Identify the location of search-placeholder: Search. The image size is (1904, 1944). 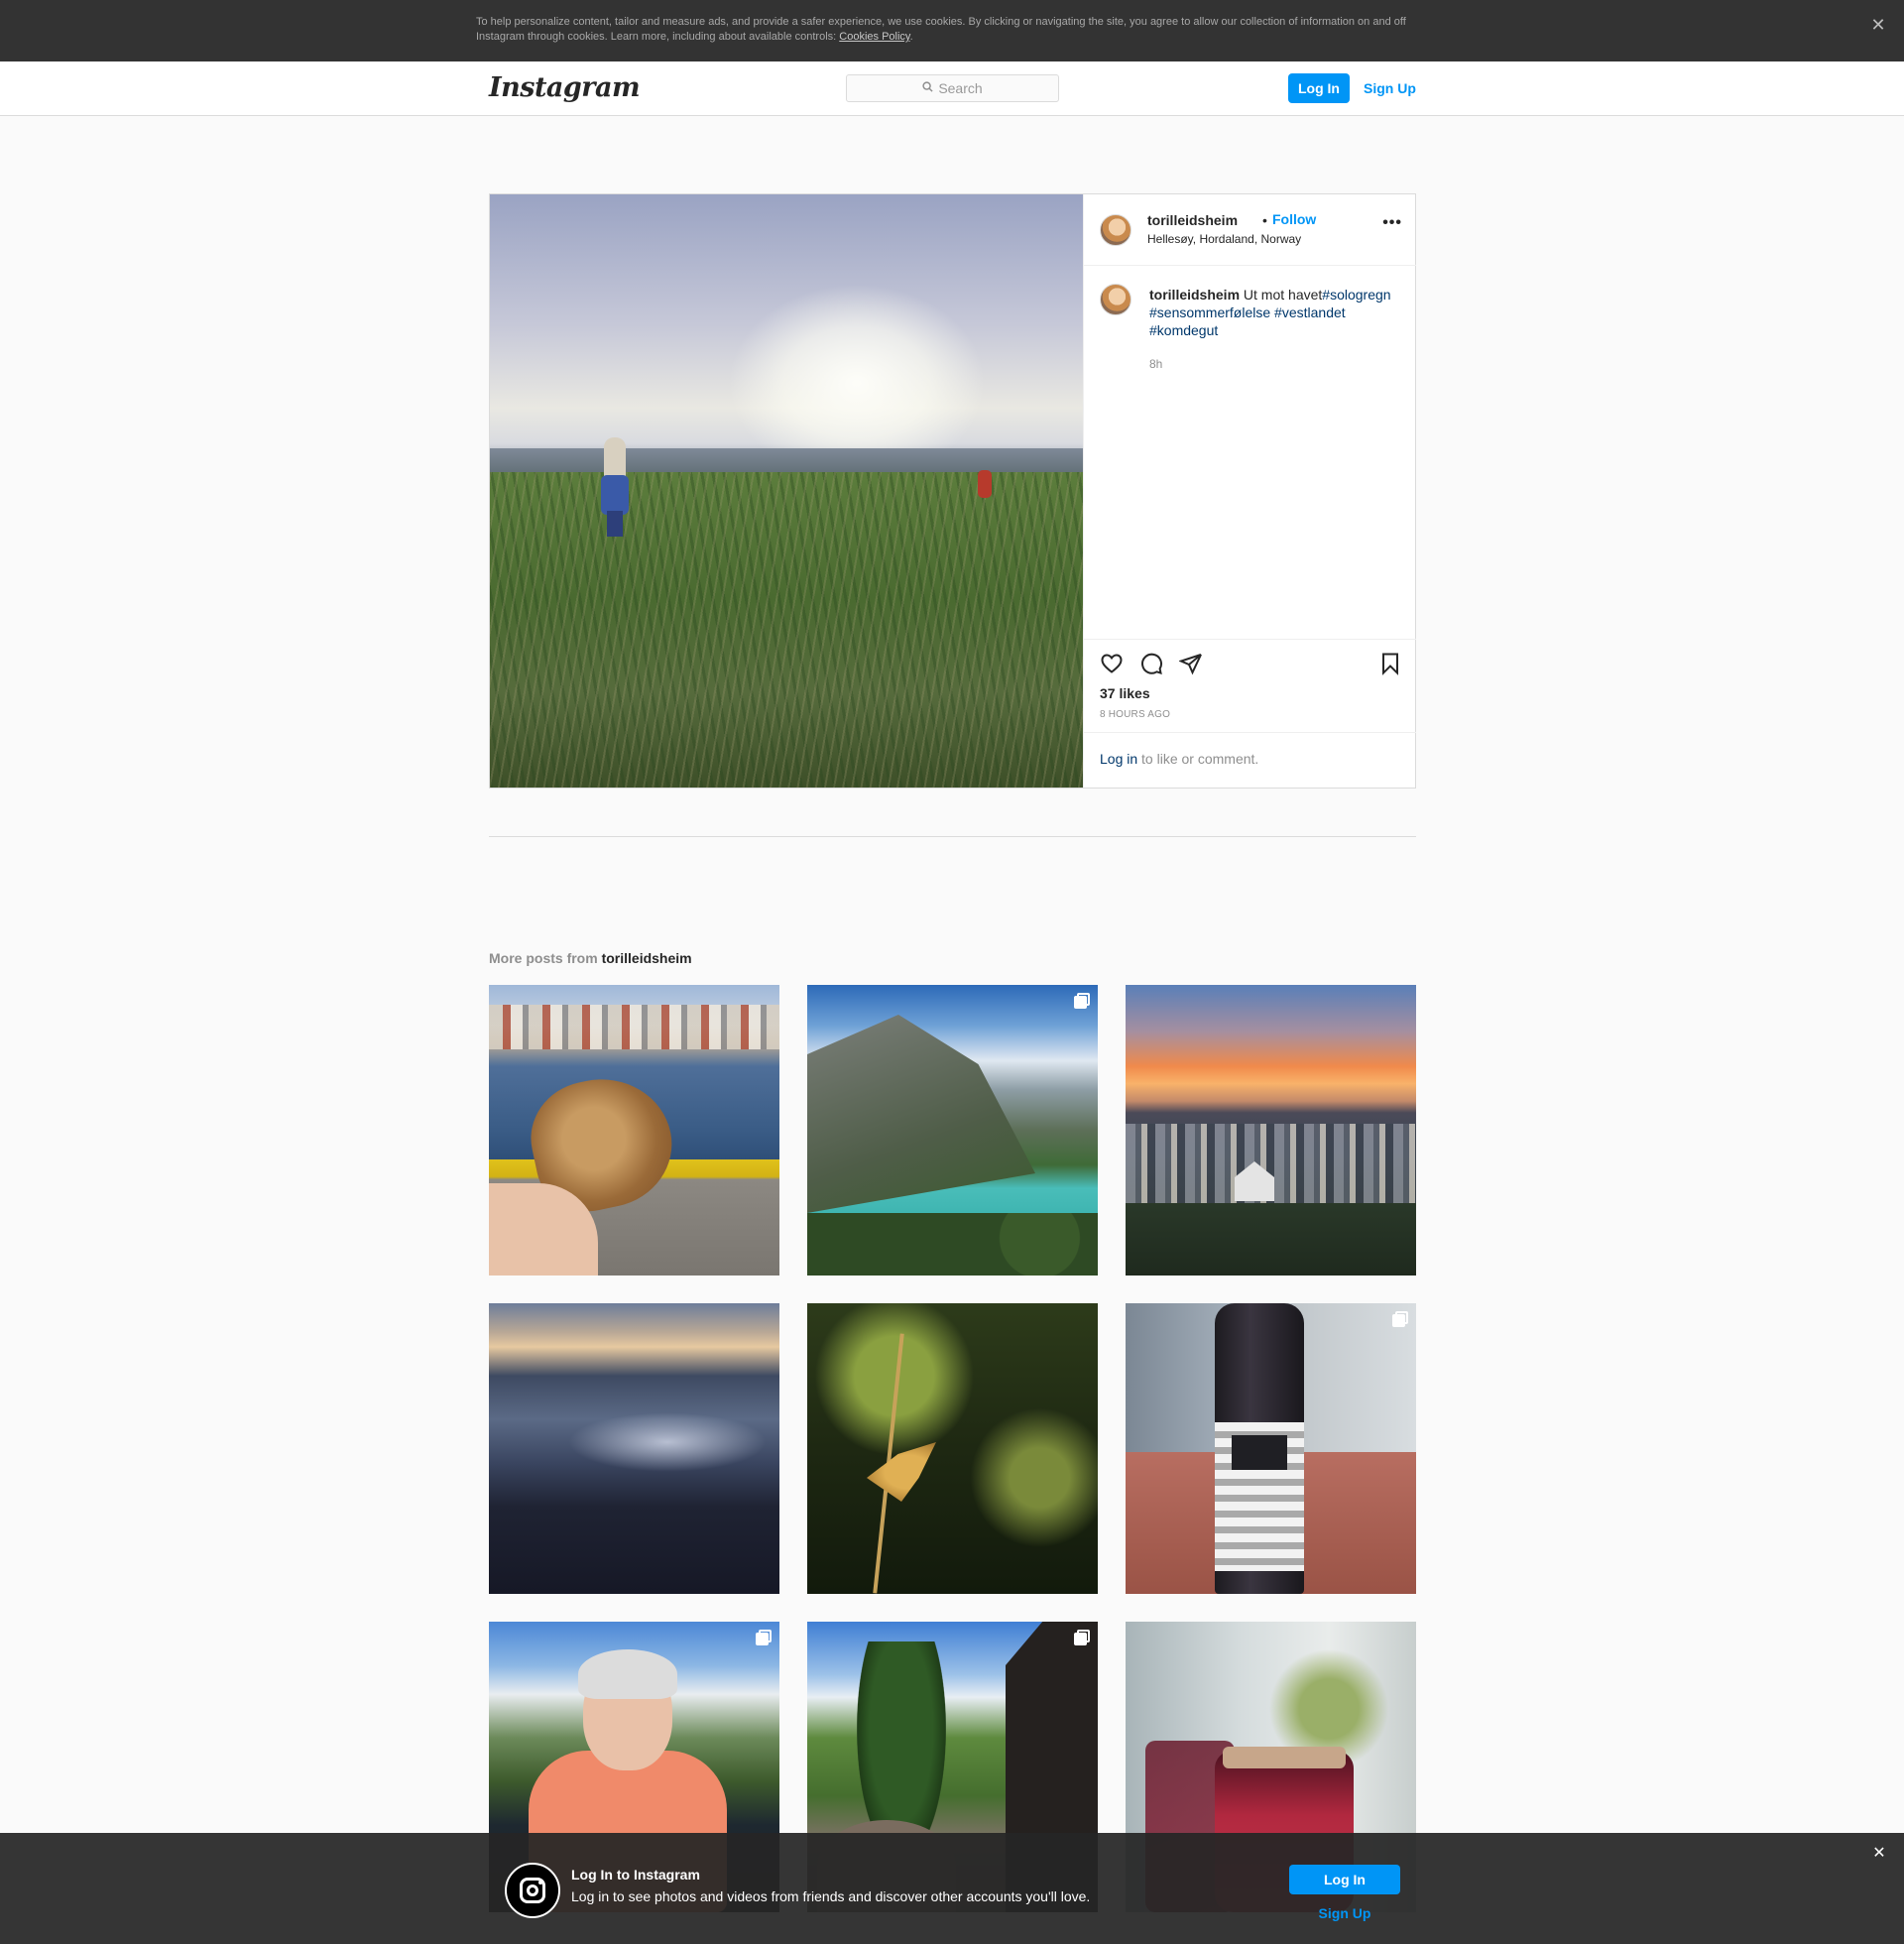
(960, 88).